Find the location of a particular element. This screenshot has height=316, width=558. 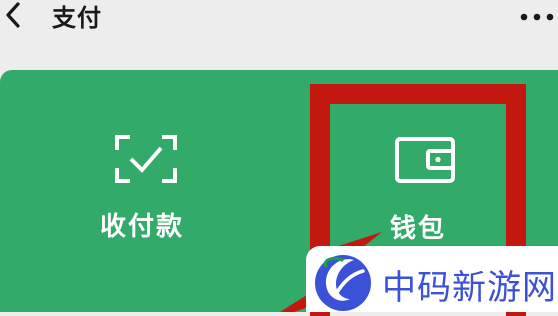

site-logo-icon is located at coordinates (343, 283).